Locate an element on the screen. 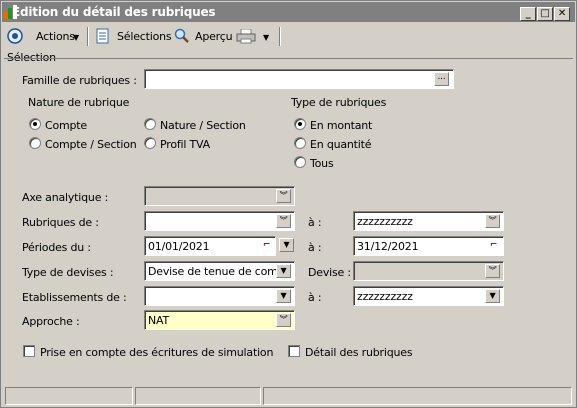 The width and height of the screenshot is (577, 408). detail-label: Détail des rubriques is located at coordinates (359, 352).